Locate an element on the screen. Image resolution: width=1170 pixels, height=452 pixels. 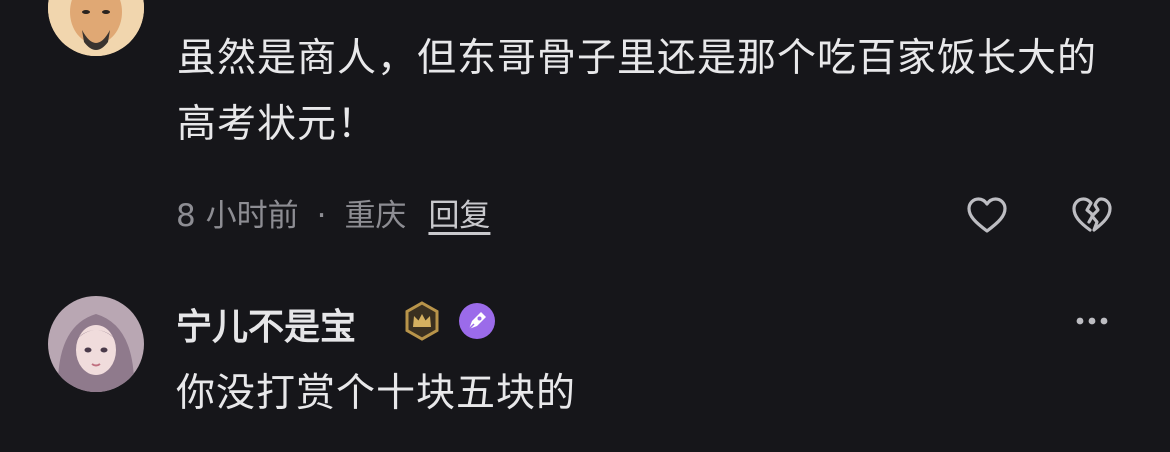
comment-time: 8 小时前 is located at coordinates (237, 216).